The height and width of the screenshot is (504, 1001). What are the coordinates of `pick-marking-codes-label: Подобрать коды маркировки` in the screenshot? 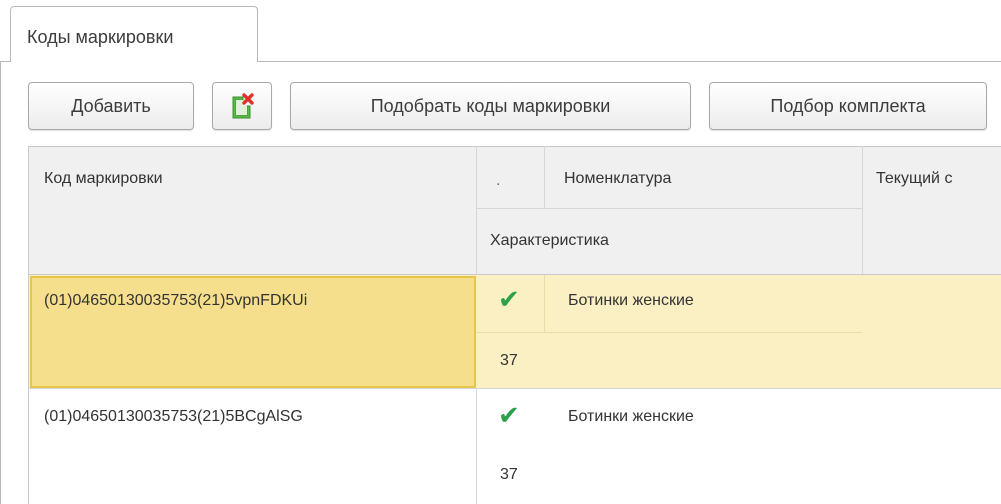 It's located at (490, 105).